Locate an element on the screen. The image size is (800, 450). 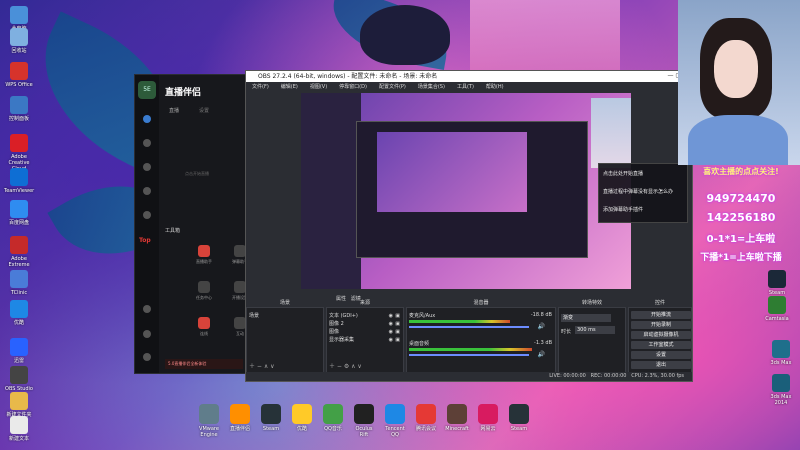
control-button: 设置 is located at coordinates (661, 355).